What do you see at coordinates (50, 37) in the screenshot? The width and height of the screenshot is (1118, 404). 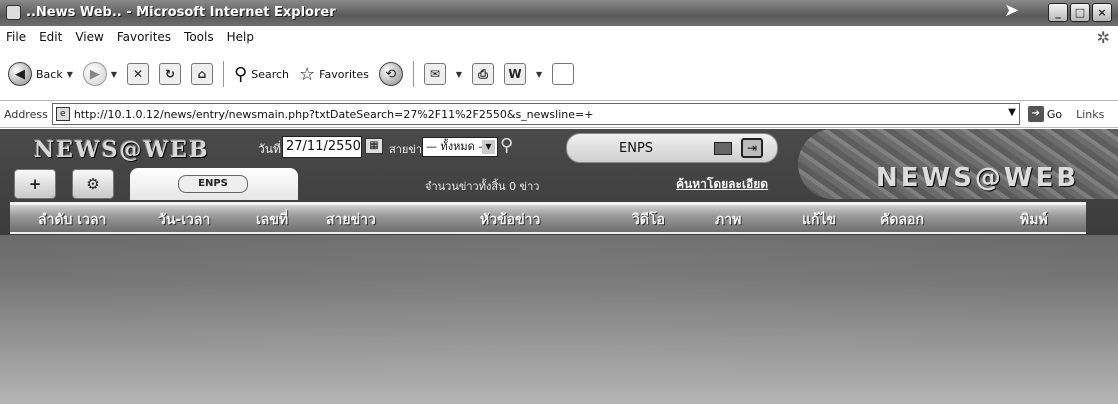 I see `menu-edit: Edit` at bounding box center [50, 37].